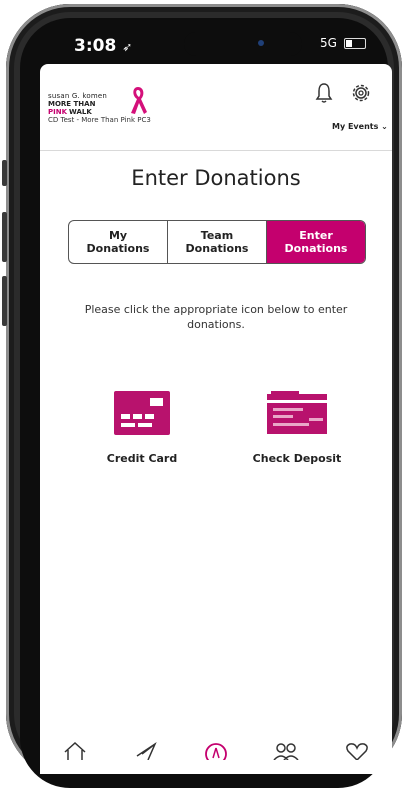 The width and height of the screenshot is (409, 788). What do you see at coordinates (286, 751) in the screenshot?
I see `people-icon` at bounding box center [286, 751].